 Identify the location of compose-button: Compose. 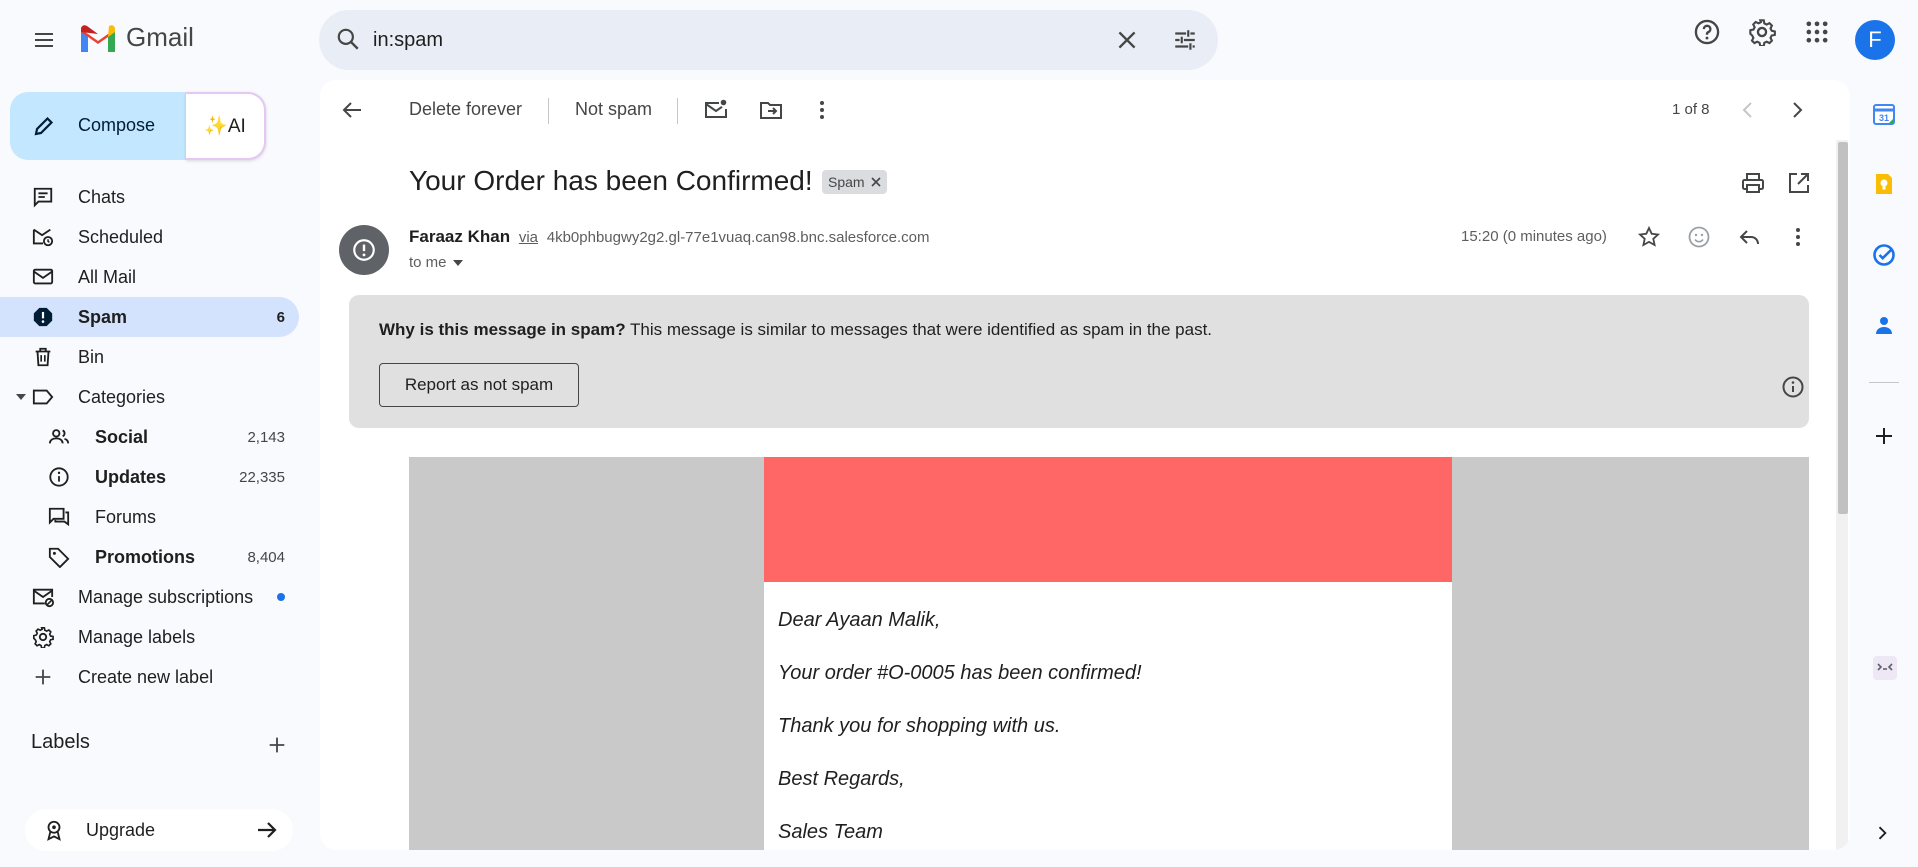
(100, 126).